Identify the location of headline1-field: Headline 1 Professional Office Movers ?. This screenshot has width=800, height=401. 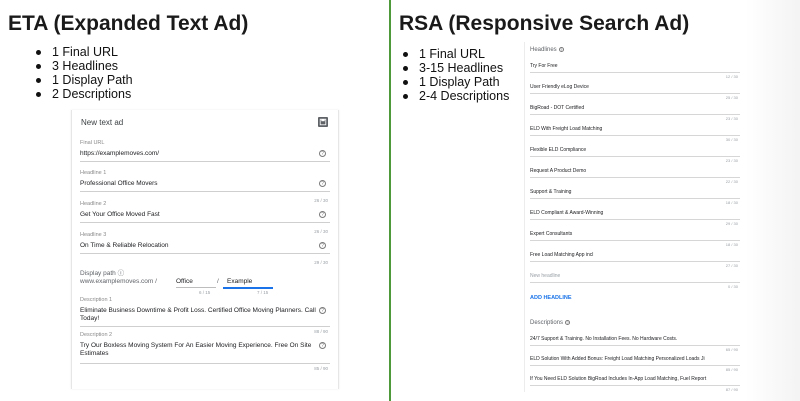
(205, 181).